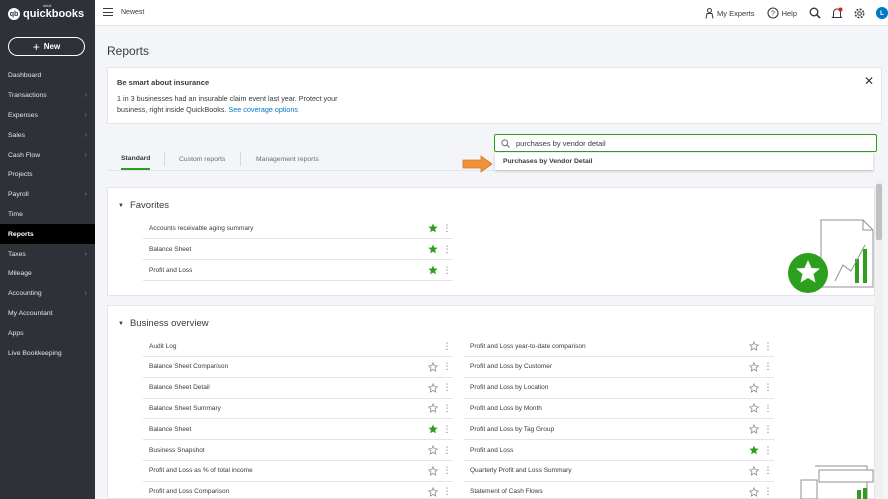  I want to click on report-link: Profit and Loss year-to-date comparison, so click(606, 346).